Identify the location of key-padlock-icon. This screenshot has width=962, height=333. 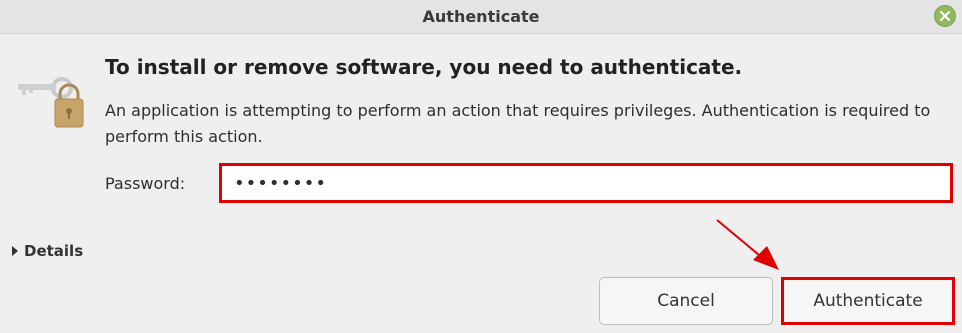
(51, 102).